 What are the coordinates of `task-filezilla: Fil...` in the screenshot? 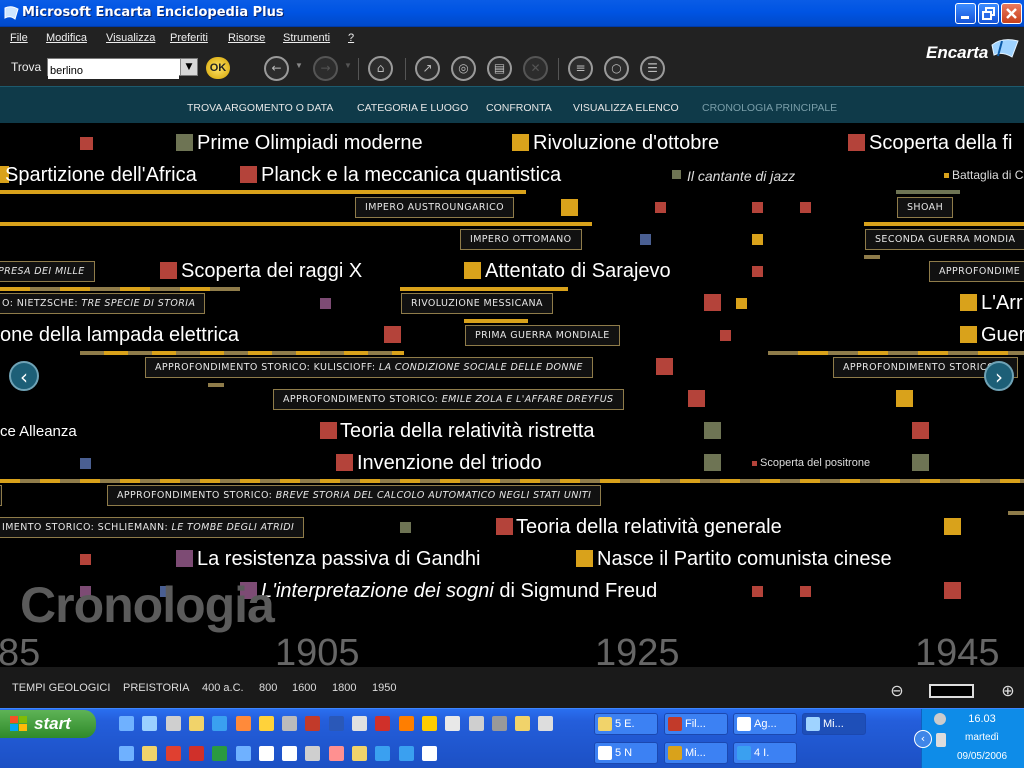 It's located at (696, 724).